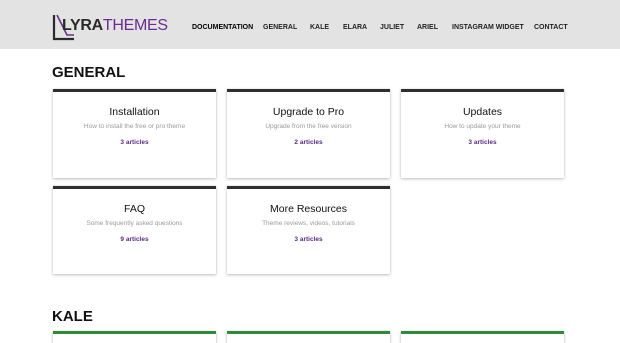  I want to click on nav-juliet: JULIET, so click(392, 27).